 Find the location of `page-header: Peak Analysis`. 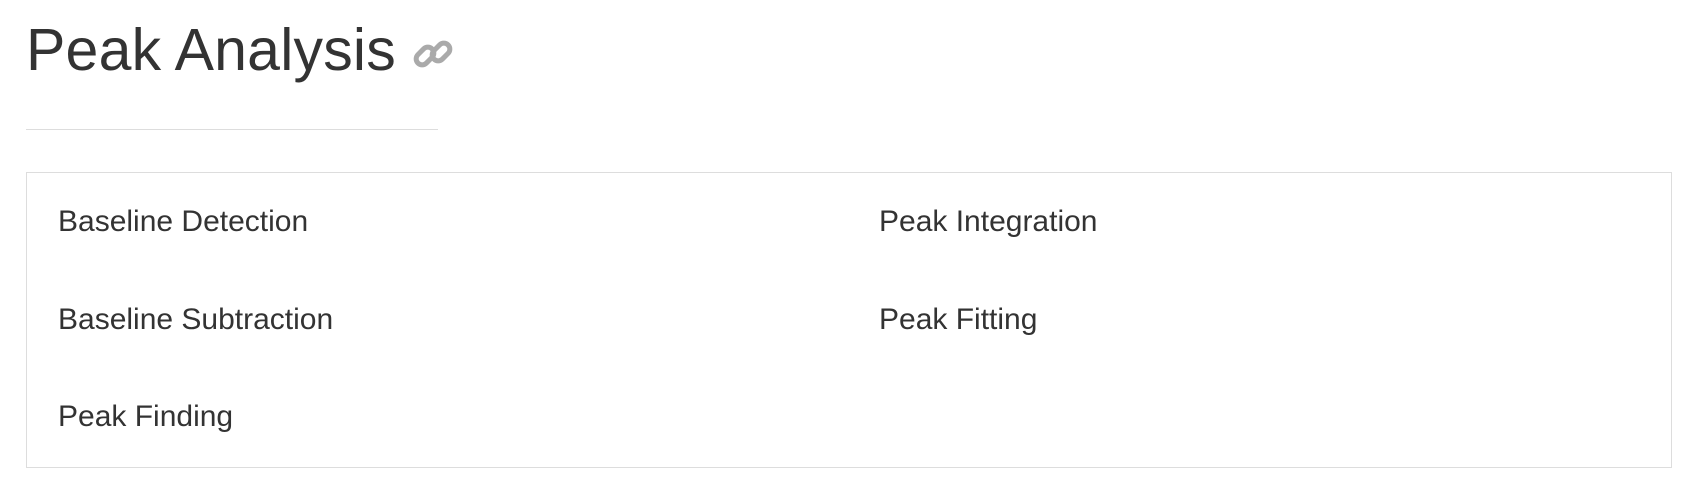

page-header: Peak Analysis is located at coordinates (240, 50).